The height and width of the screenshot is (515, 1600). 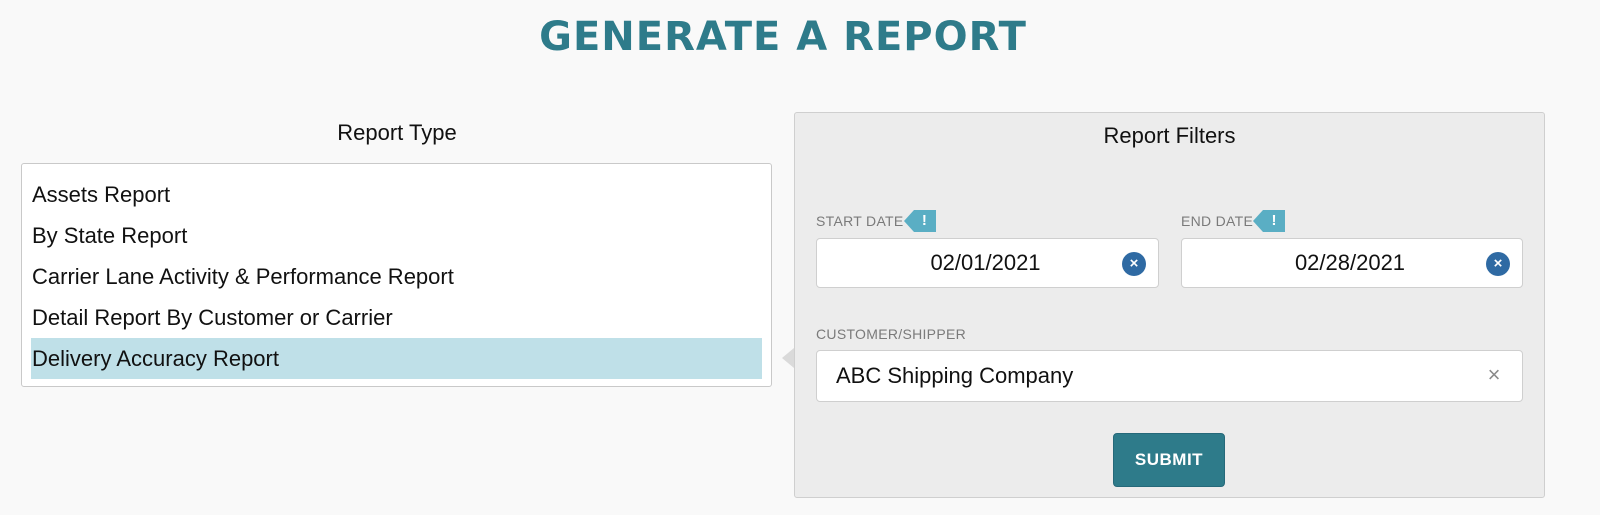 I want to click on start-date-value: 02/01/2021, so click(x=985, y=262).